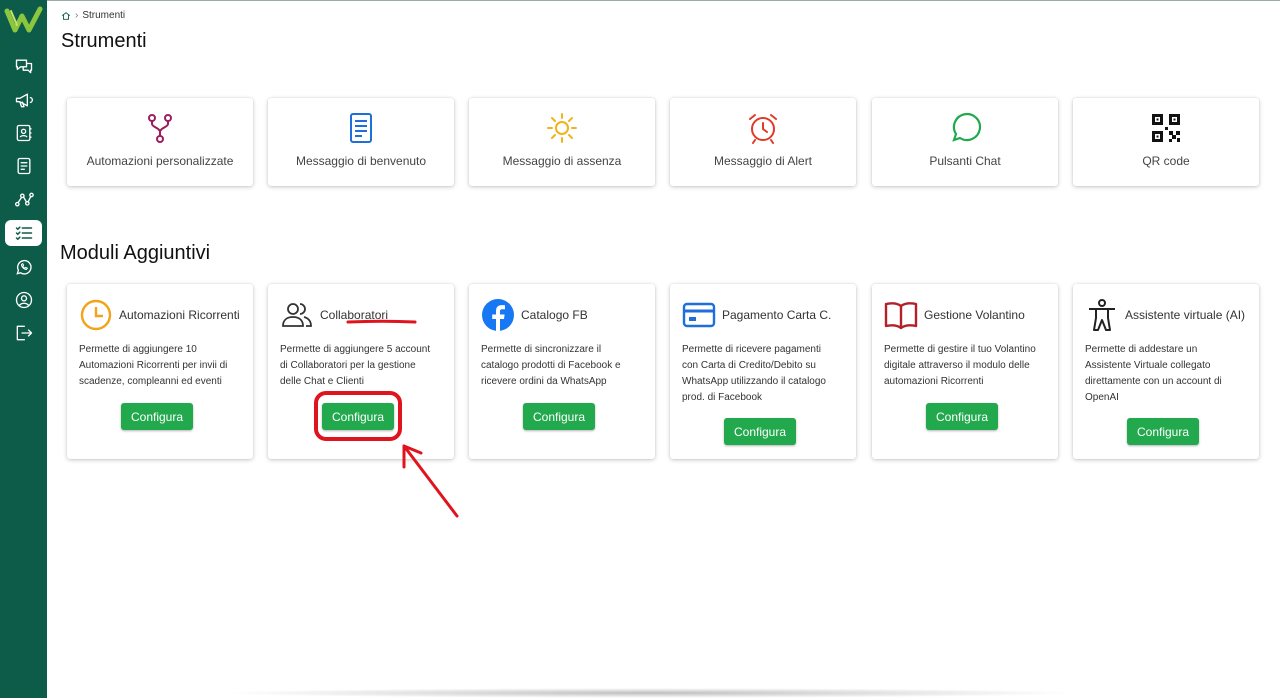  I want to click on sidebar-item-flows, so click(23, 200).